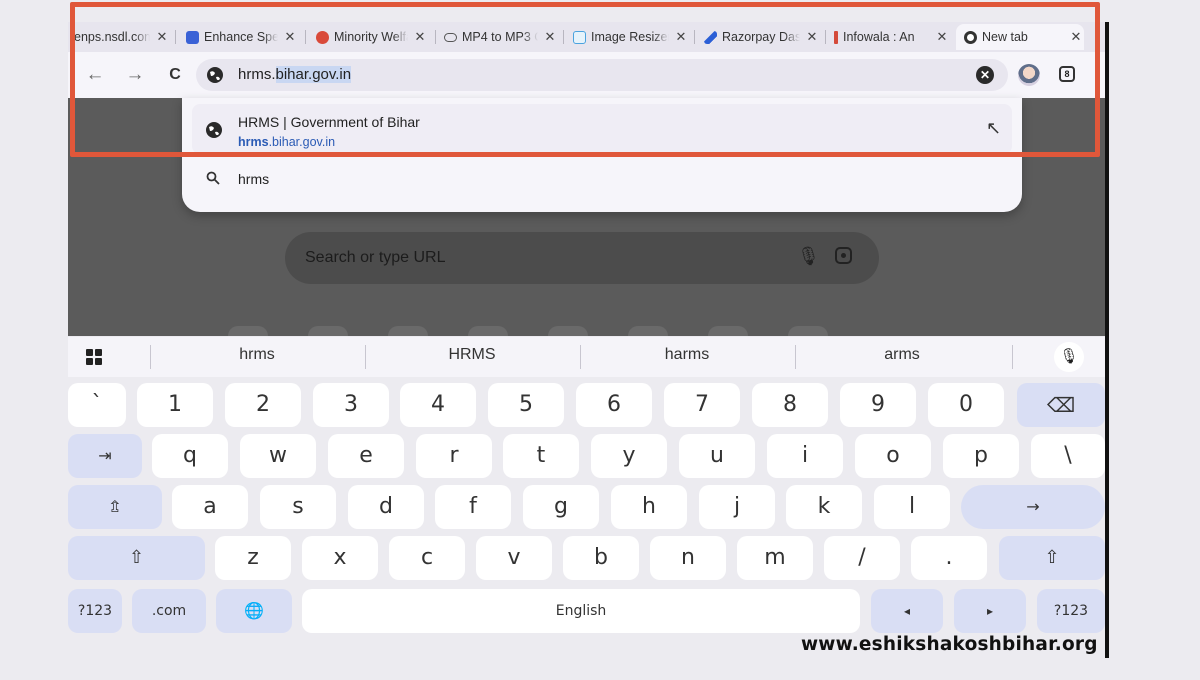 This screenshot has width=1200, height=680. What do you see at coordinates (105, 456) in the screenshot?
I see `tab-key: ⇥` at bounding box center [105, 456].